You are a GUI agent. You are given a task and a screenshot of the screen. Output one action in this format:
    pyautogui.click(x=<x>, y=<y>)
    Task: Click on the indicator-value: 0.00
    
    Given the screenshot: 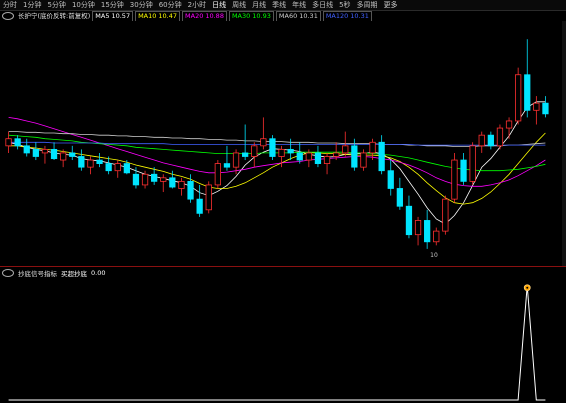 What is the action you would take?
    pyautogui.click(x=98, y=273)
    